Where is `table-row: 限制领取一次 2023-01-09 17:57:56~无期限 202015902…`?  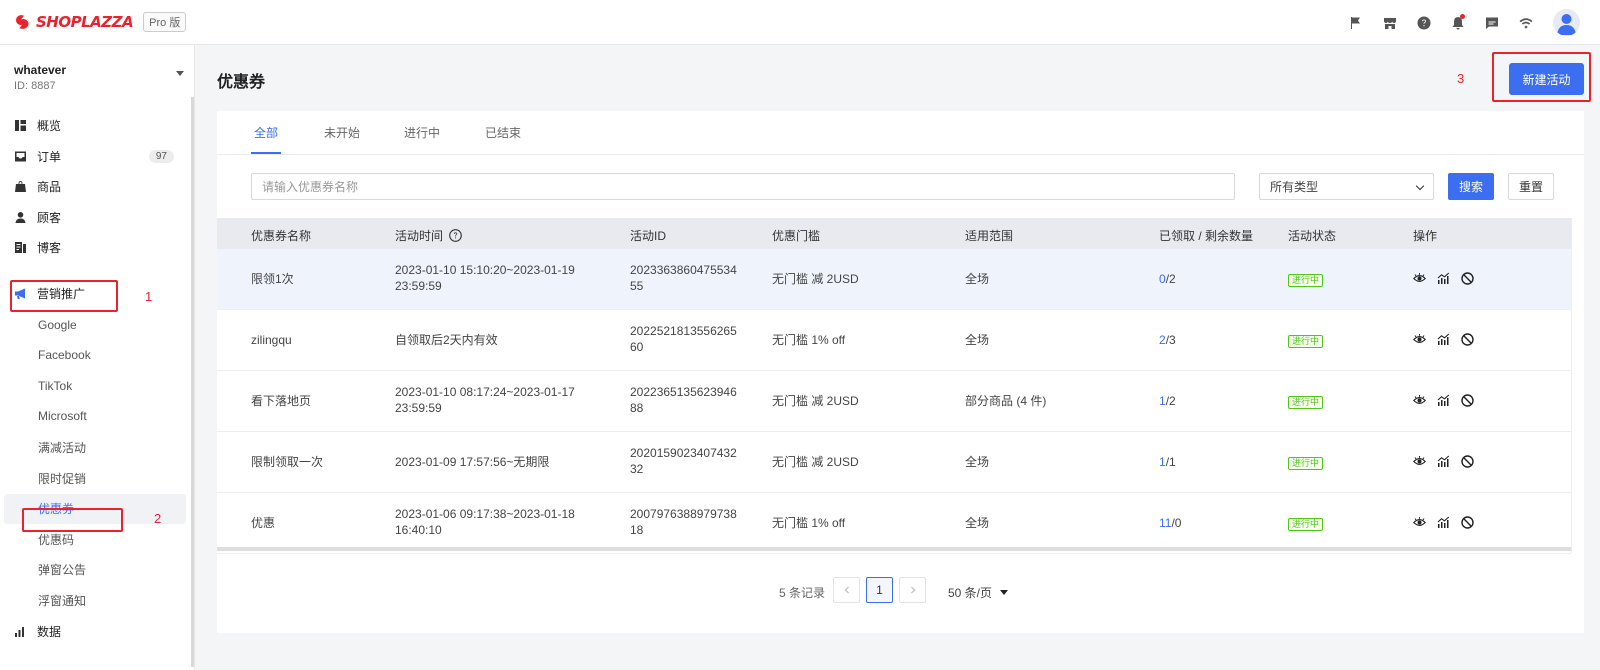
table-row: 限制领取一次 2023-01-09 17:57:56~无期限 202015902… is located at coordinates (894, 462).